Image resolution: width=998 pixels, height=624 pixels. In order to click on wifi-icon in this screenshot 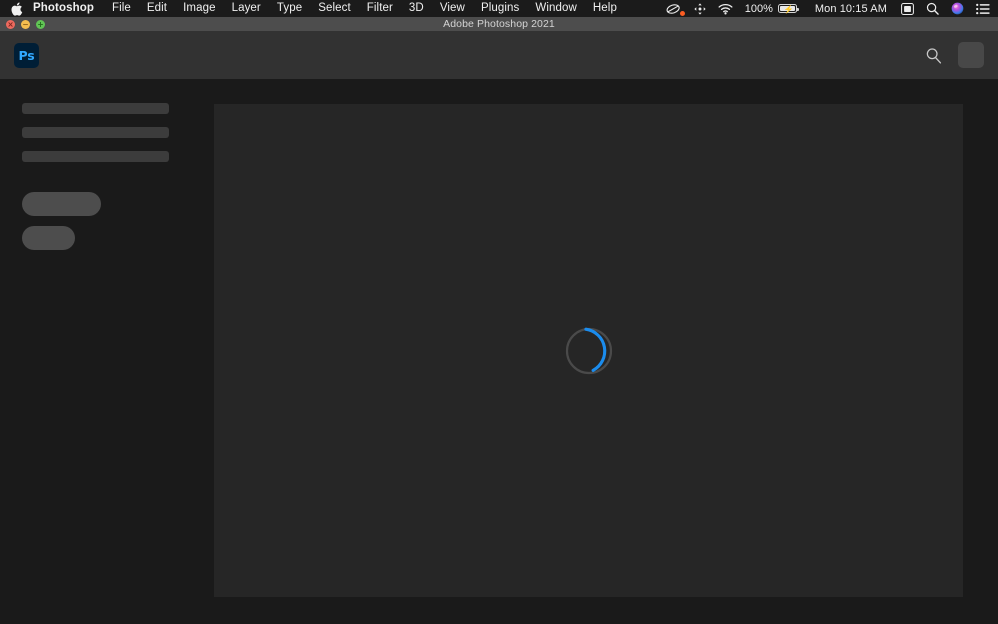, I will do `click(725, 8)`.